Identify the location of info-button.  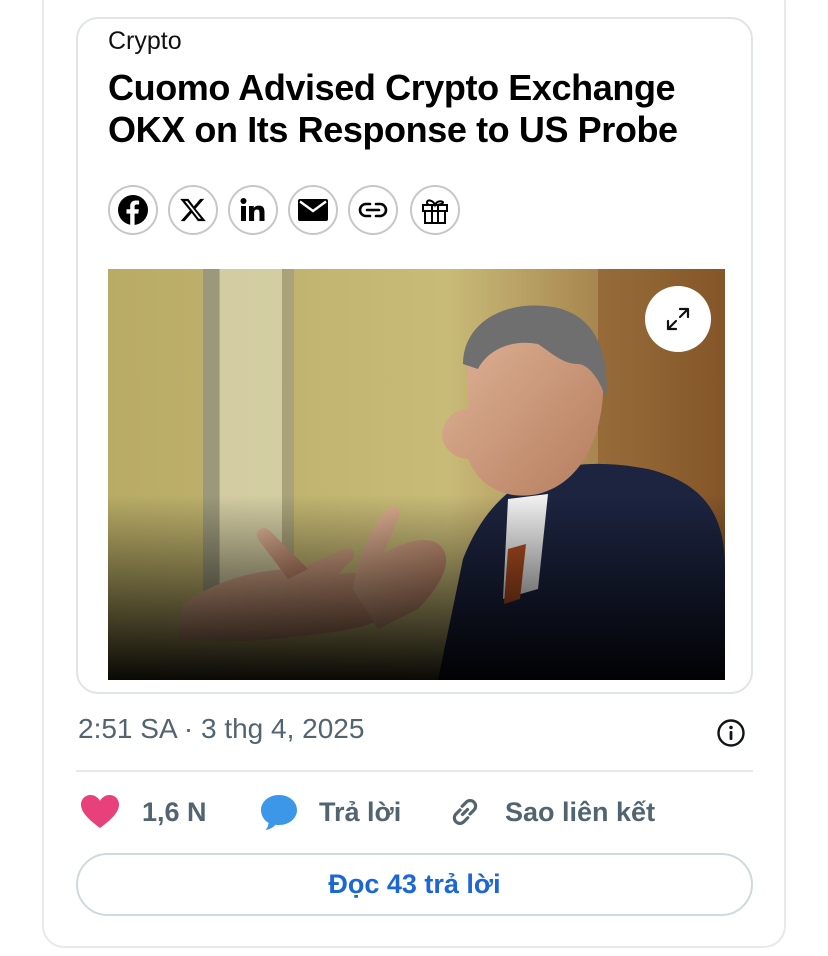
(731, 735).